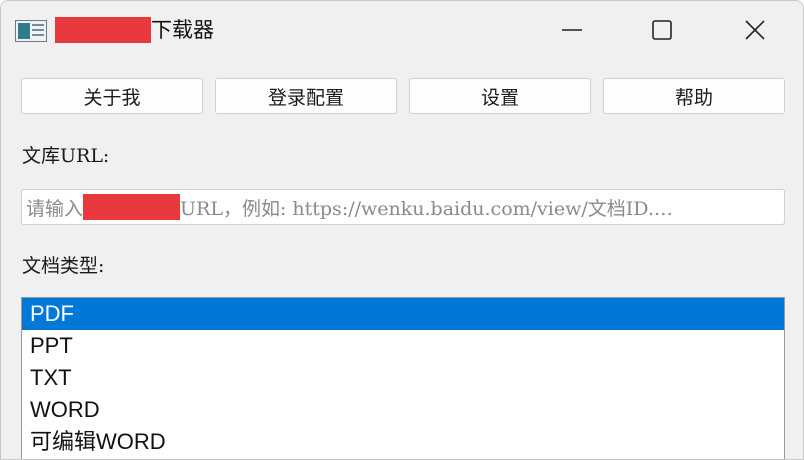 This screenshot has width=804, height=460. Describe the element at coordinates (403, 314) in the screenshot. I see `list-item-pdf: PDF` at that location.